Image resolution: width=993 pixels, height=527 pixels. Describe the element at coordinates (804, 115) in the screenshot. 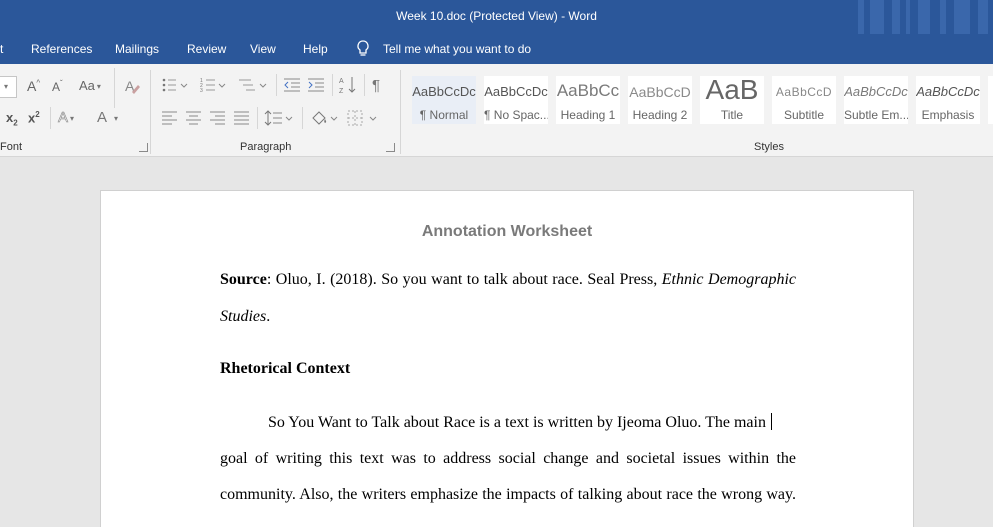

I see `style-name: Subtitle` at that location.